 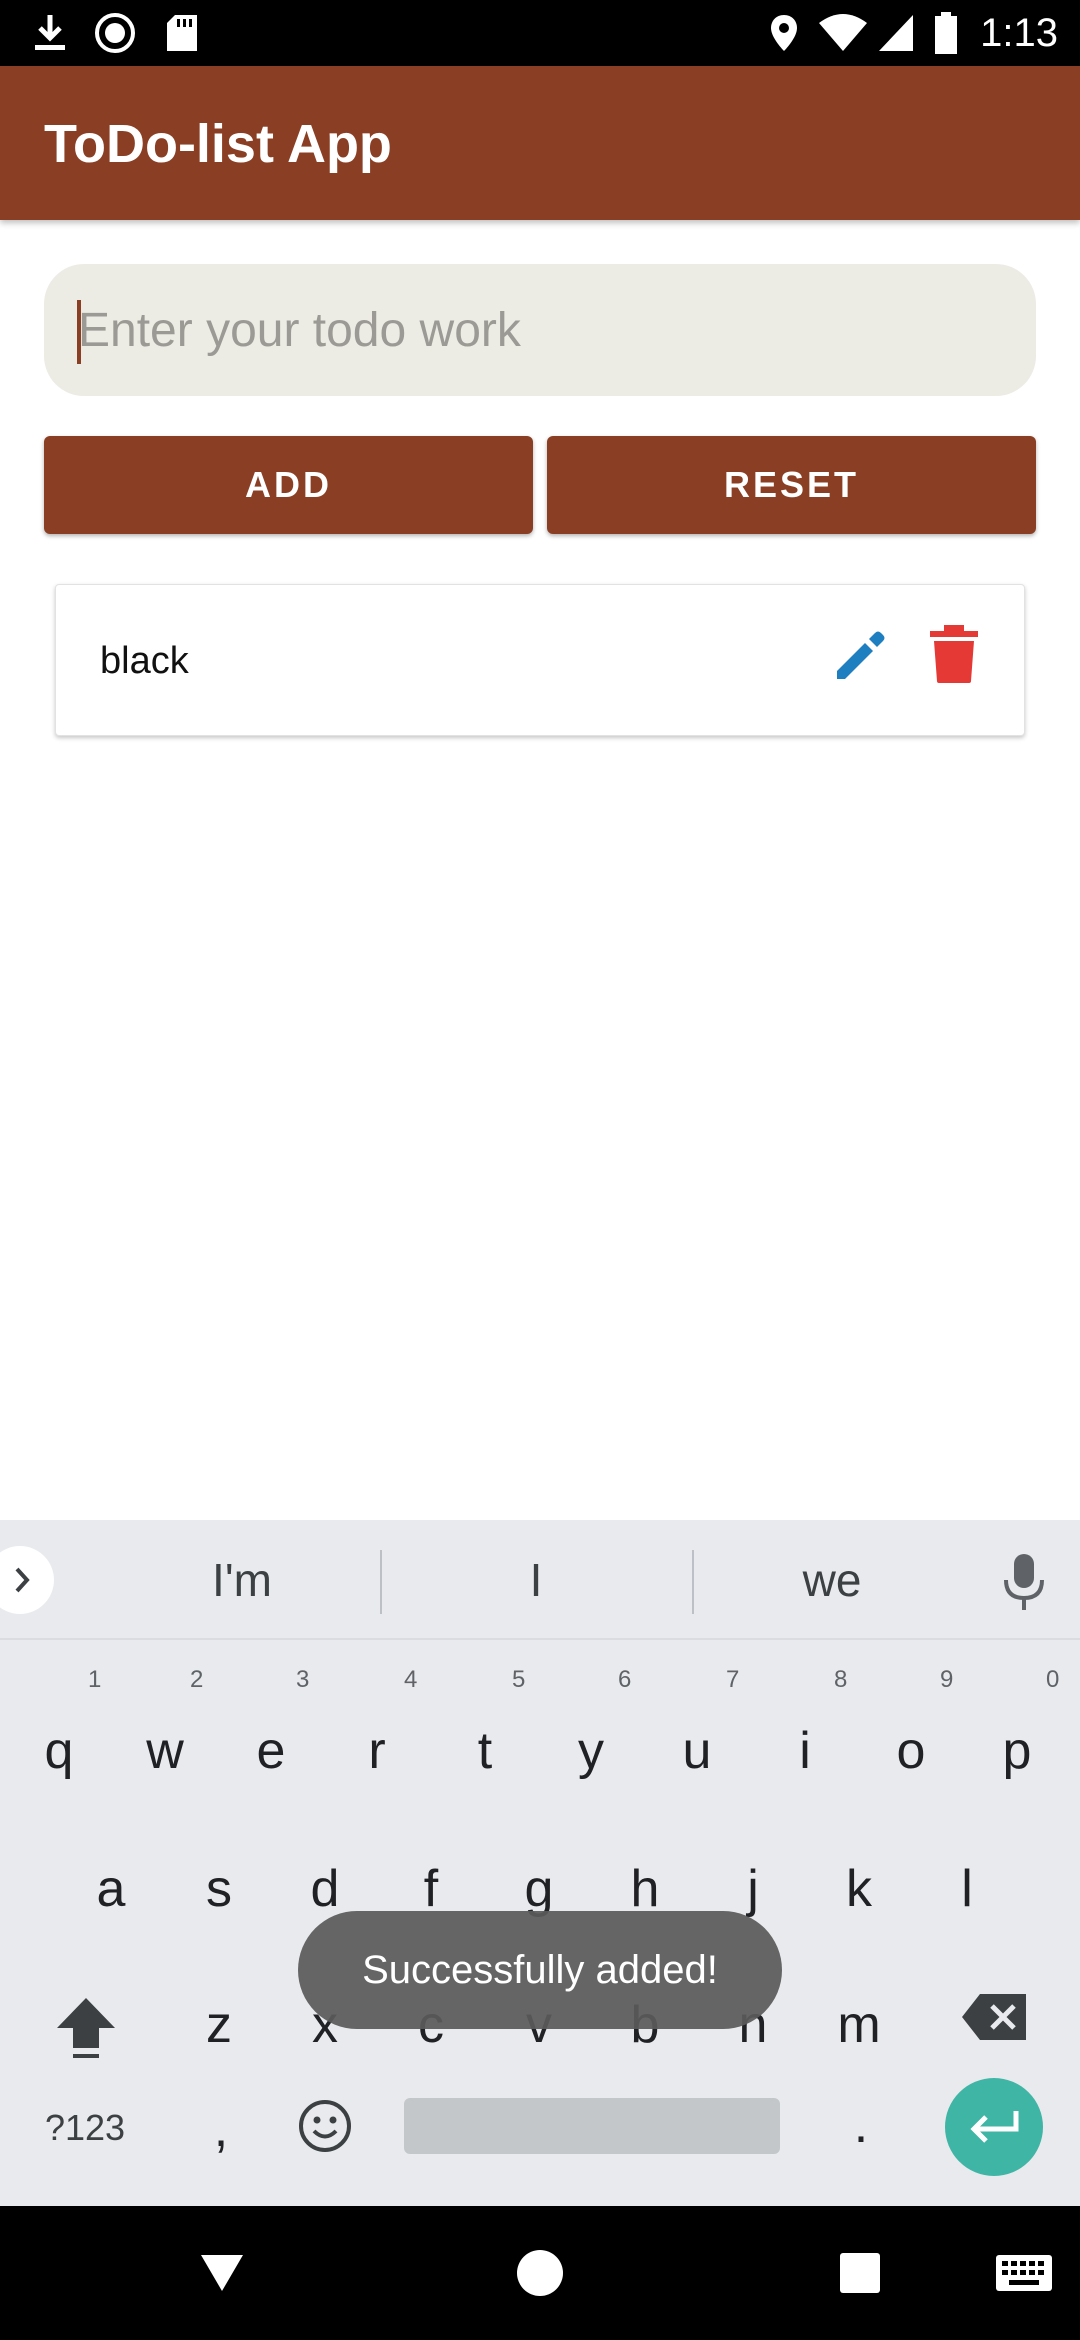 What do you see at coordinates (896, 33) in the screenshot?
I see `signal-icon` at bounding box center [896, 33].